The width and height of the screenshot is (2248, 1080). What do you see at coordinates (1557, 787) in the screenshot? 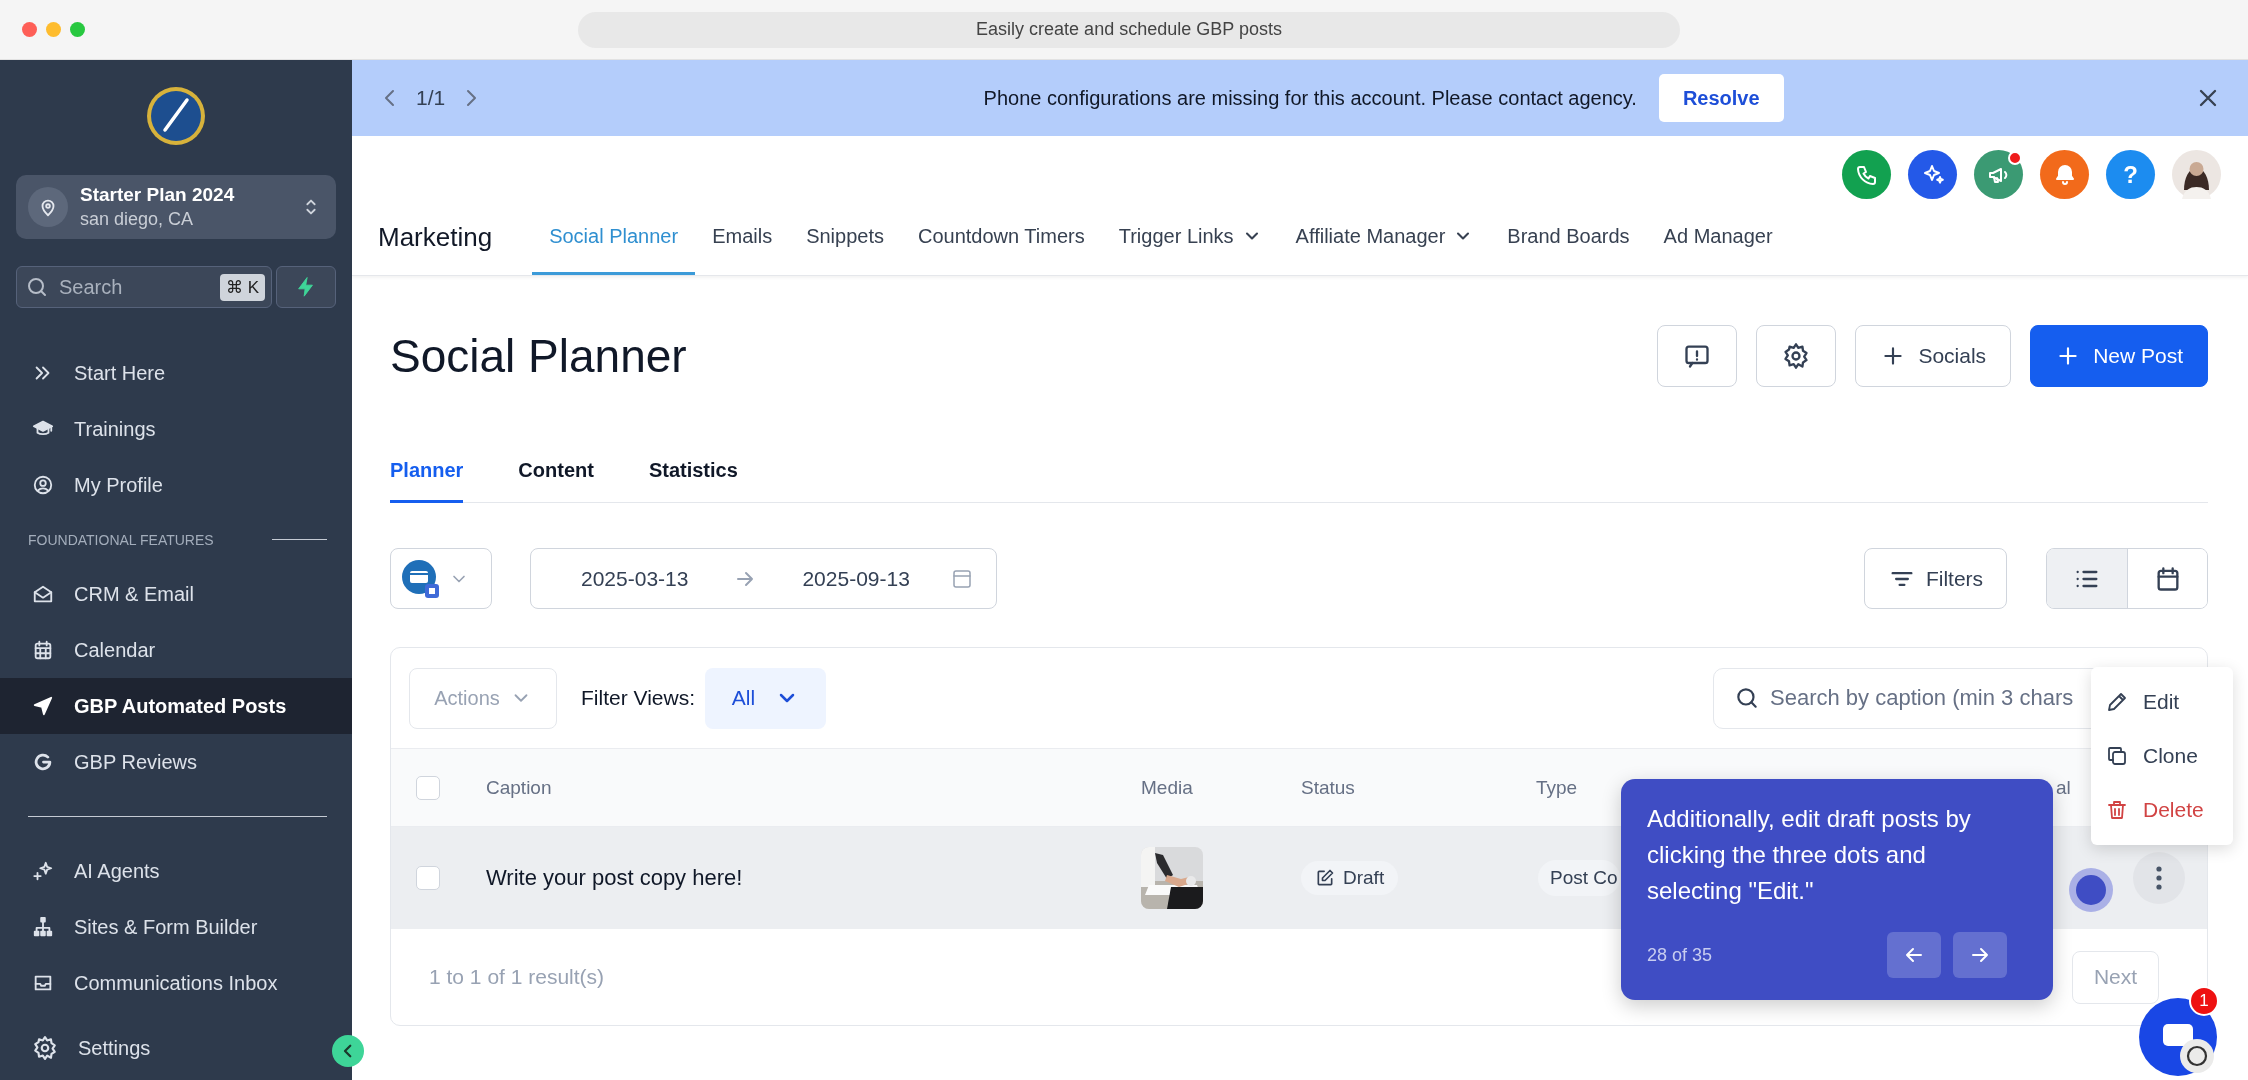
I see `column-header: Type` at bounding box center [1557, 787].